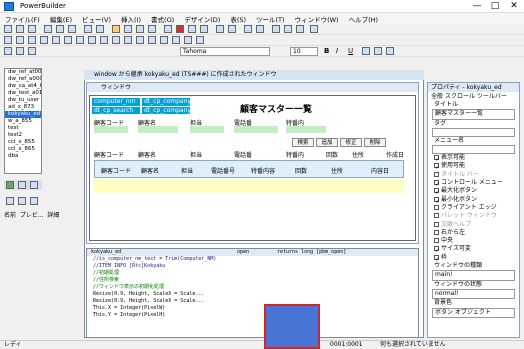  Describe the element at coordinates (306, 129) in the screenshot. I see `special-field` at that location.